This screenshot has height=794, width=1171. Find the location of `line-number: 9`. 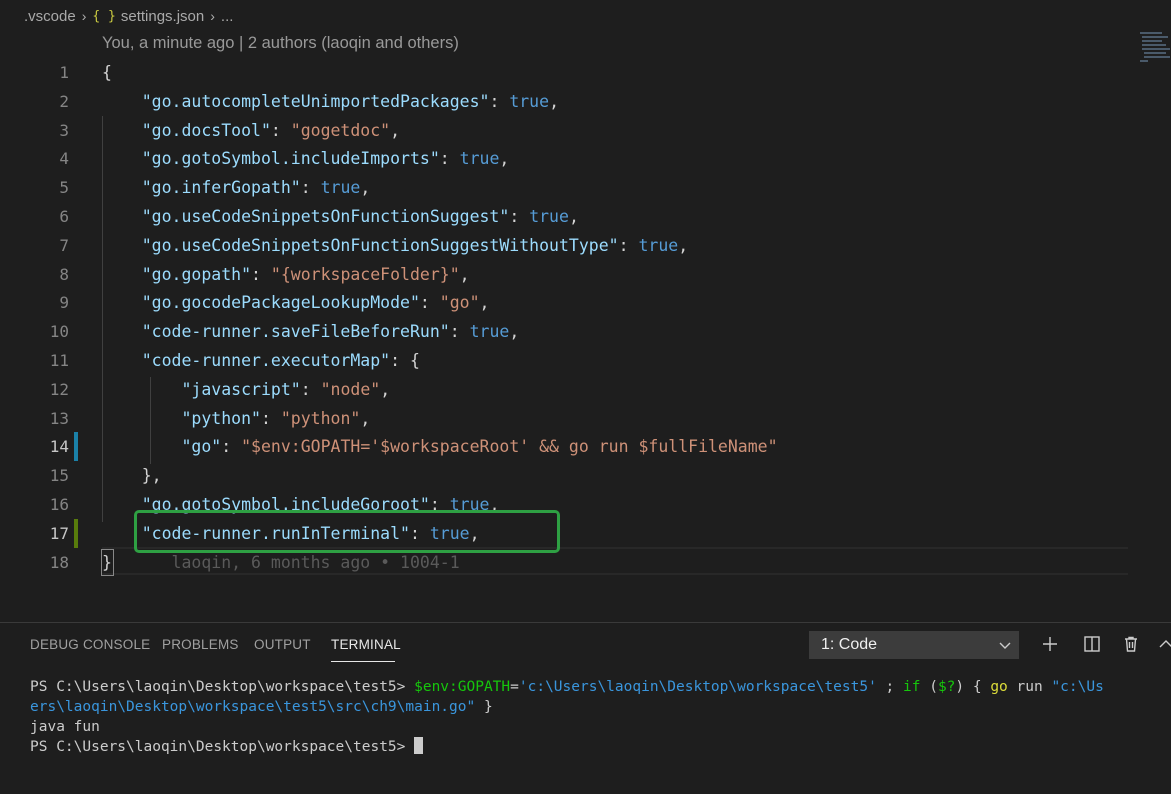

line-number: 9 is located at coordinates (64, 303).